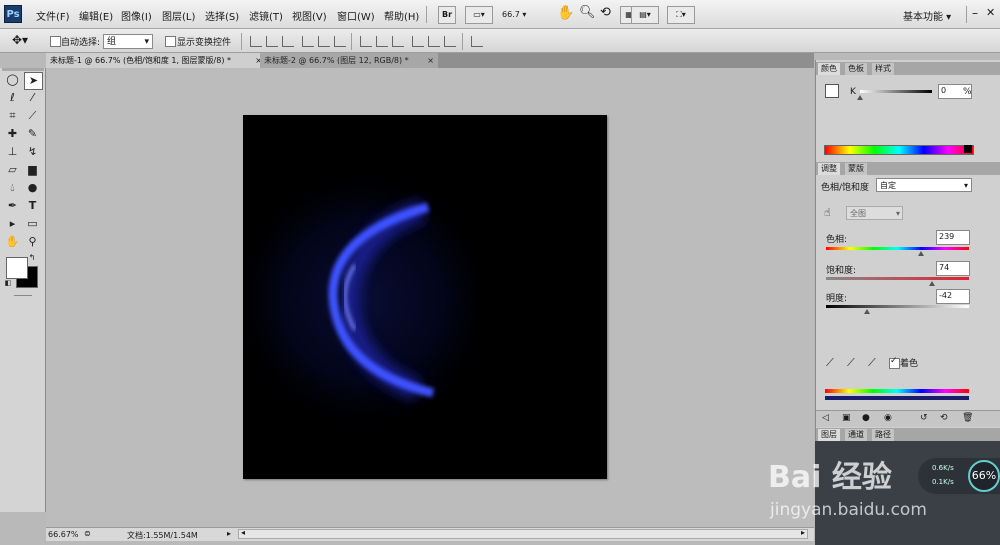  I want to click on tab-masks: 蒙版, so click(856, 169).